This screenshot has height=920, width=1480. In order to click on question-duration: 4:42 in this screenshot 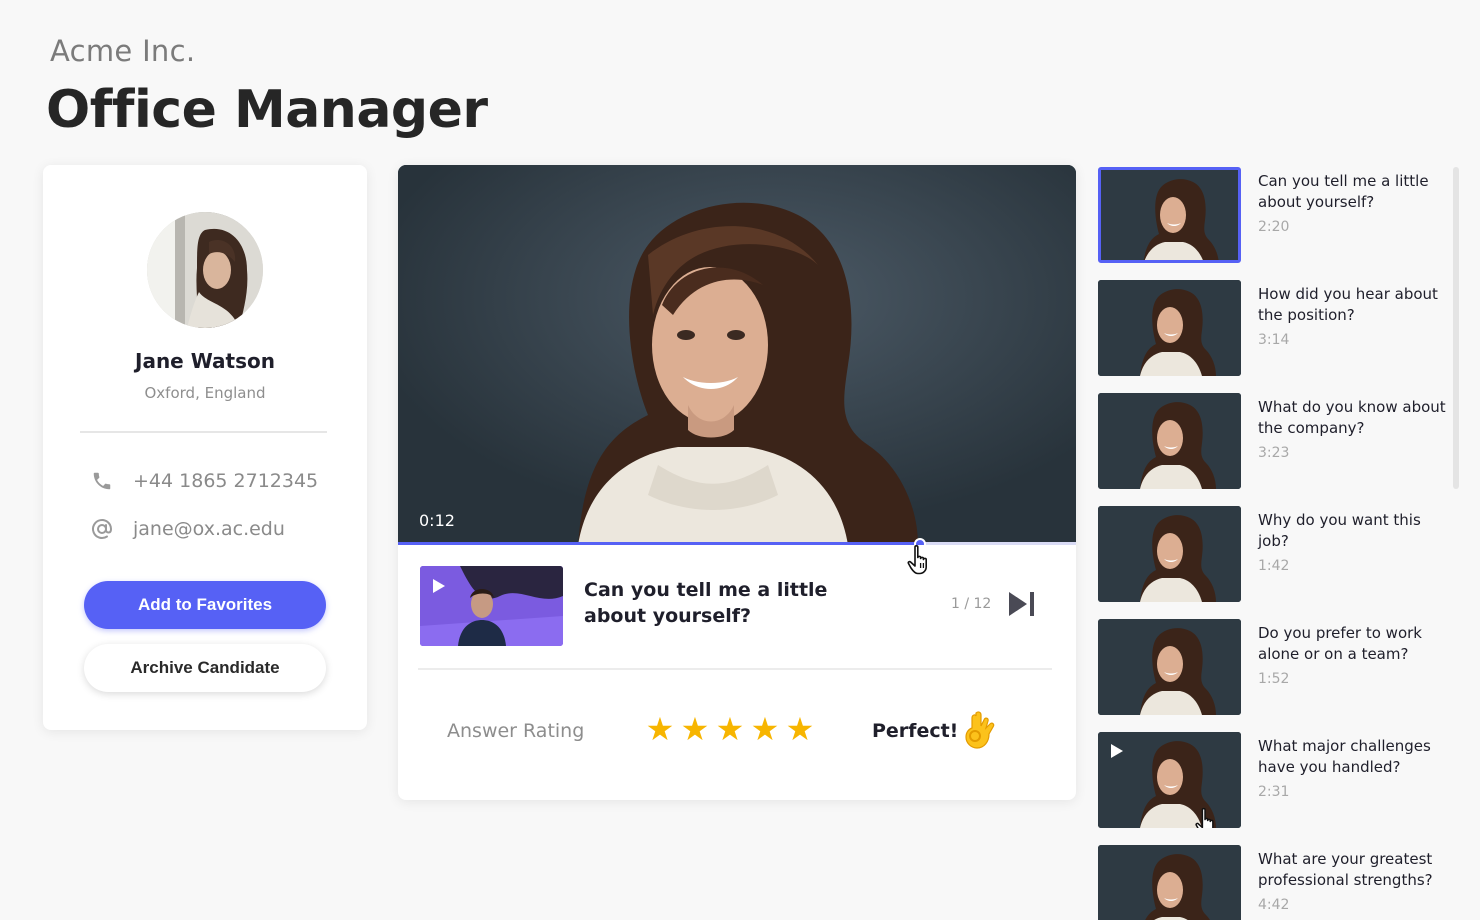, I will do `click(1274, 905)`.